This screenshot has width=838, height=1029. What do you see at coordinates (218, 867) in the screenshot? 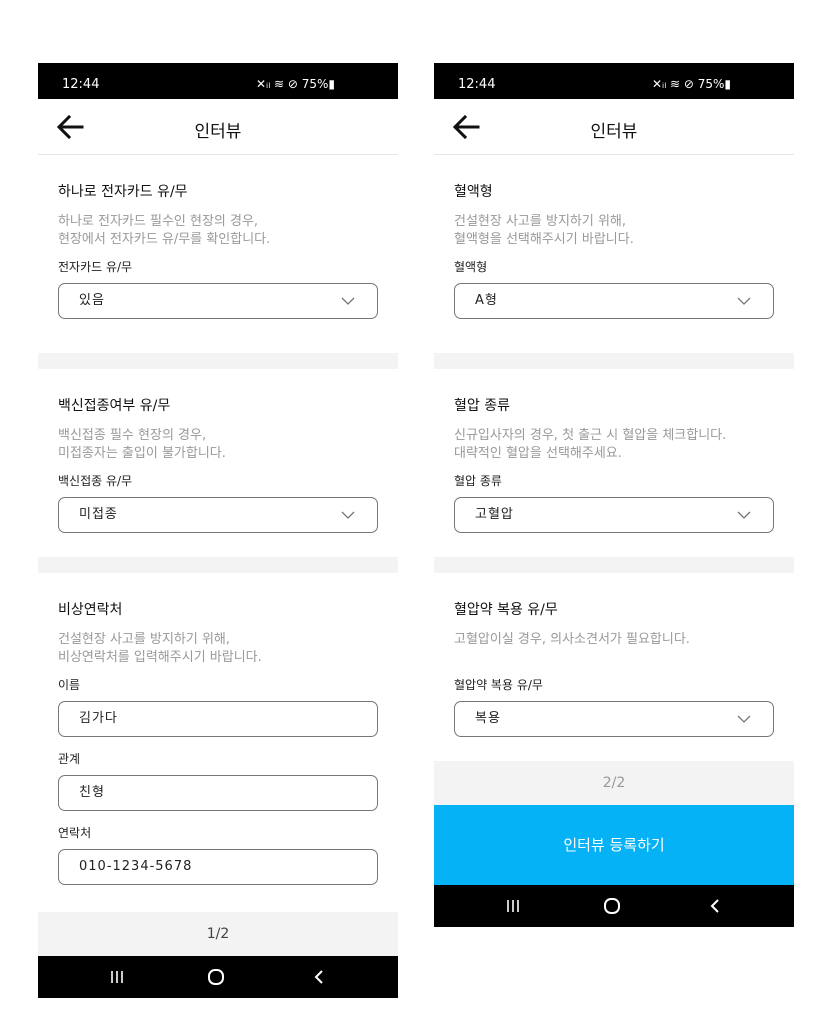
I see `phone-input: 010-1234-5678` at bounding box center [218, 867].